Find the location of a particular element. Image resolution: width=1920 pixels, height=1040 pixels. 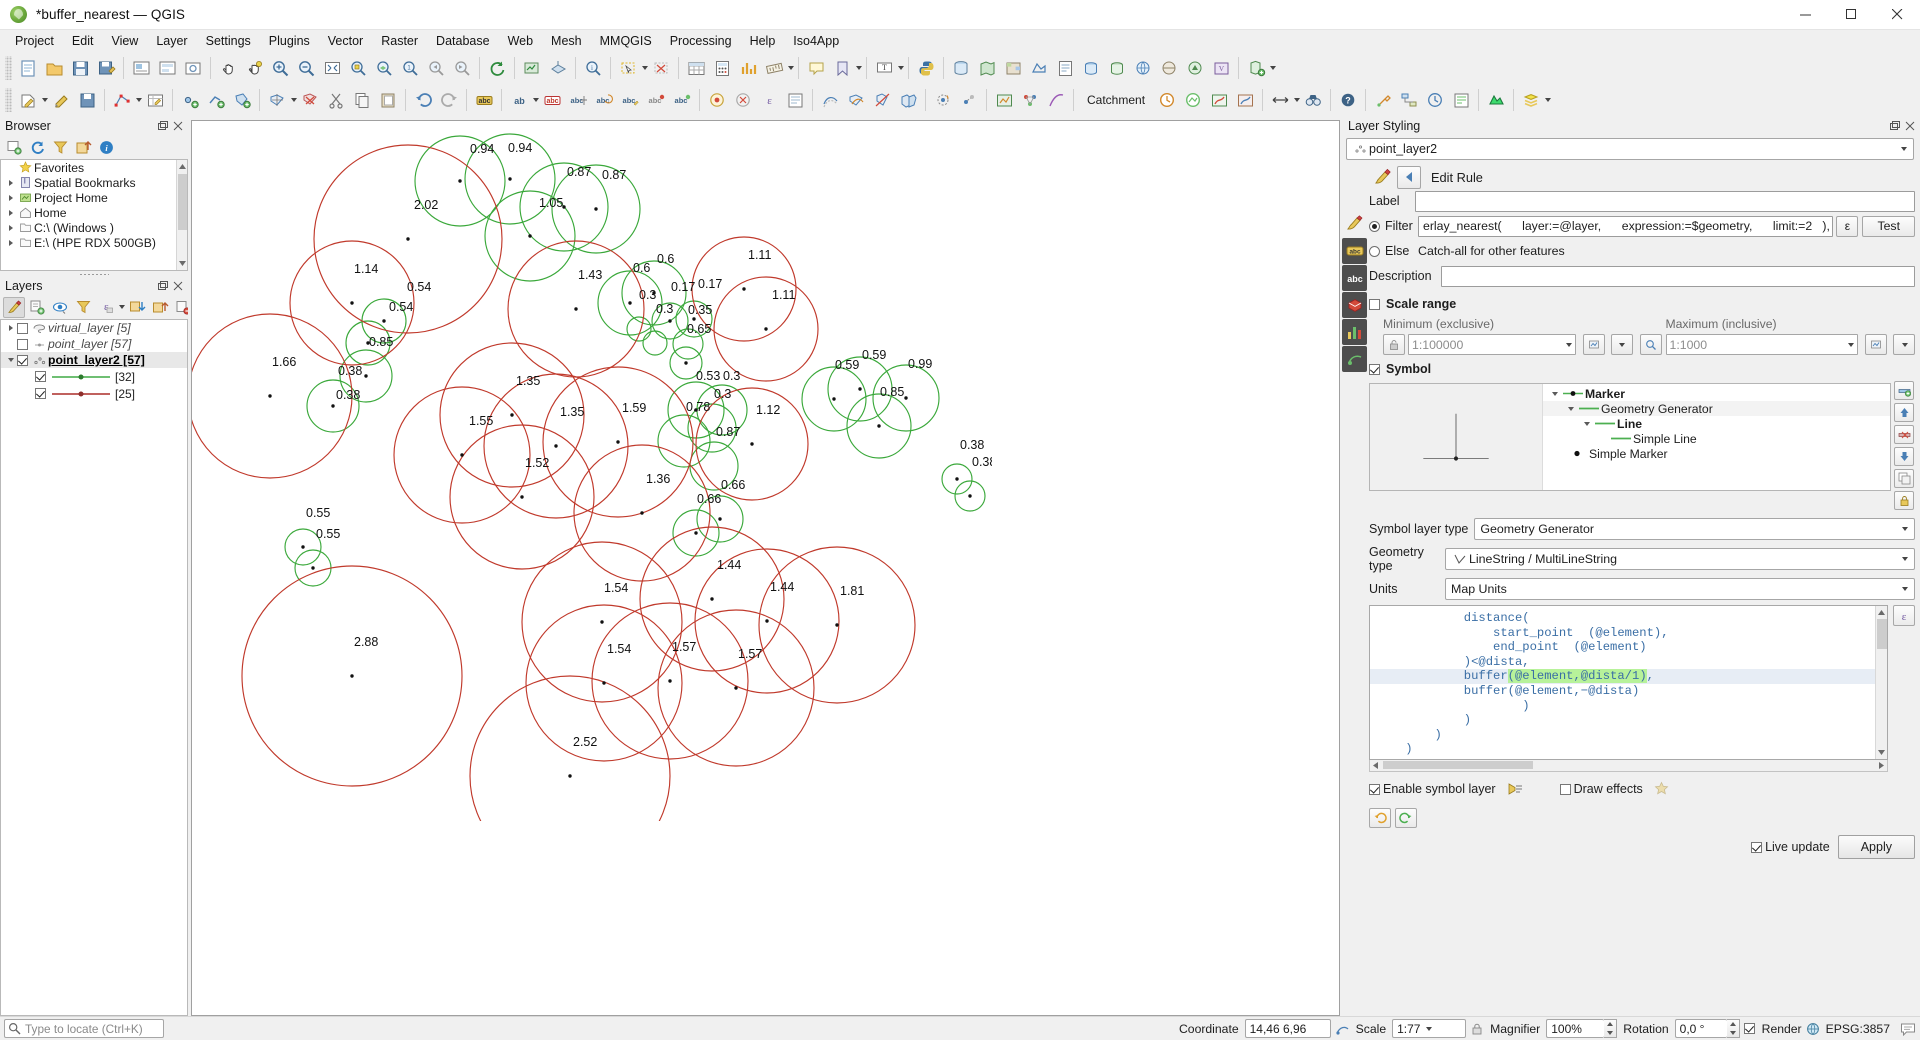

layer-styling-dropdown is located at coordinates (1548, 100).